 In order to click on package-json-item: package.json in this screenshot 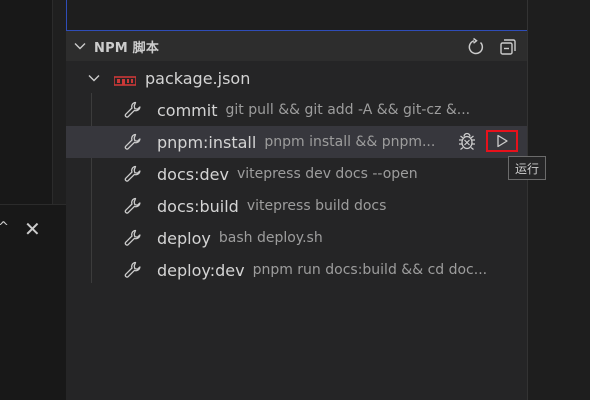, I will do `click(297, 78)`.